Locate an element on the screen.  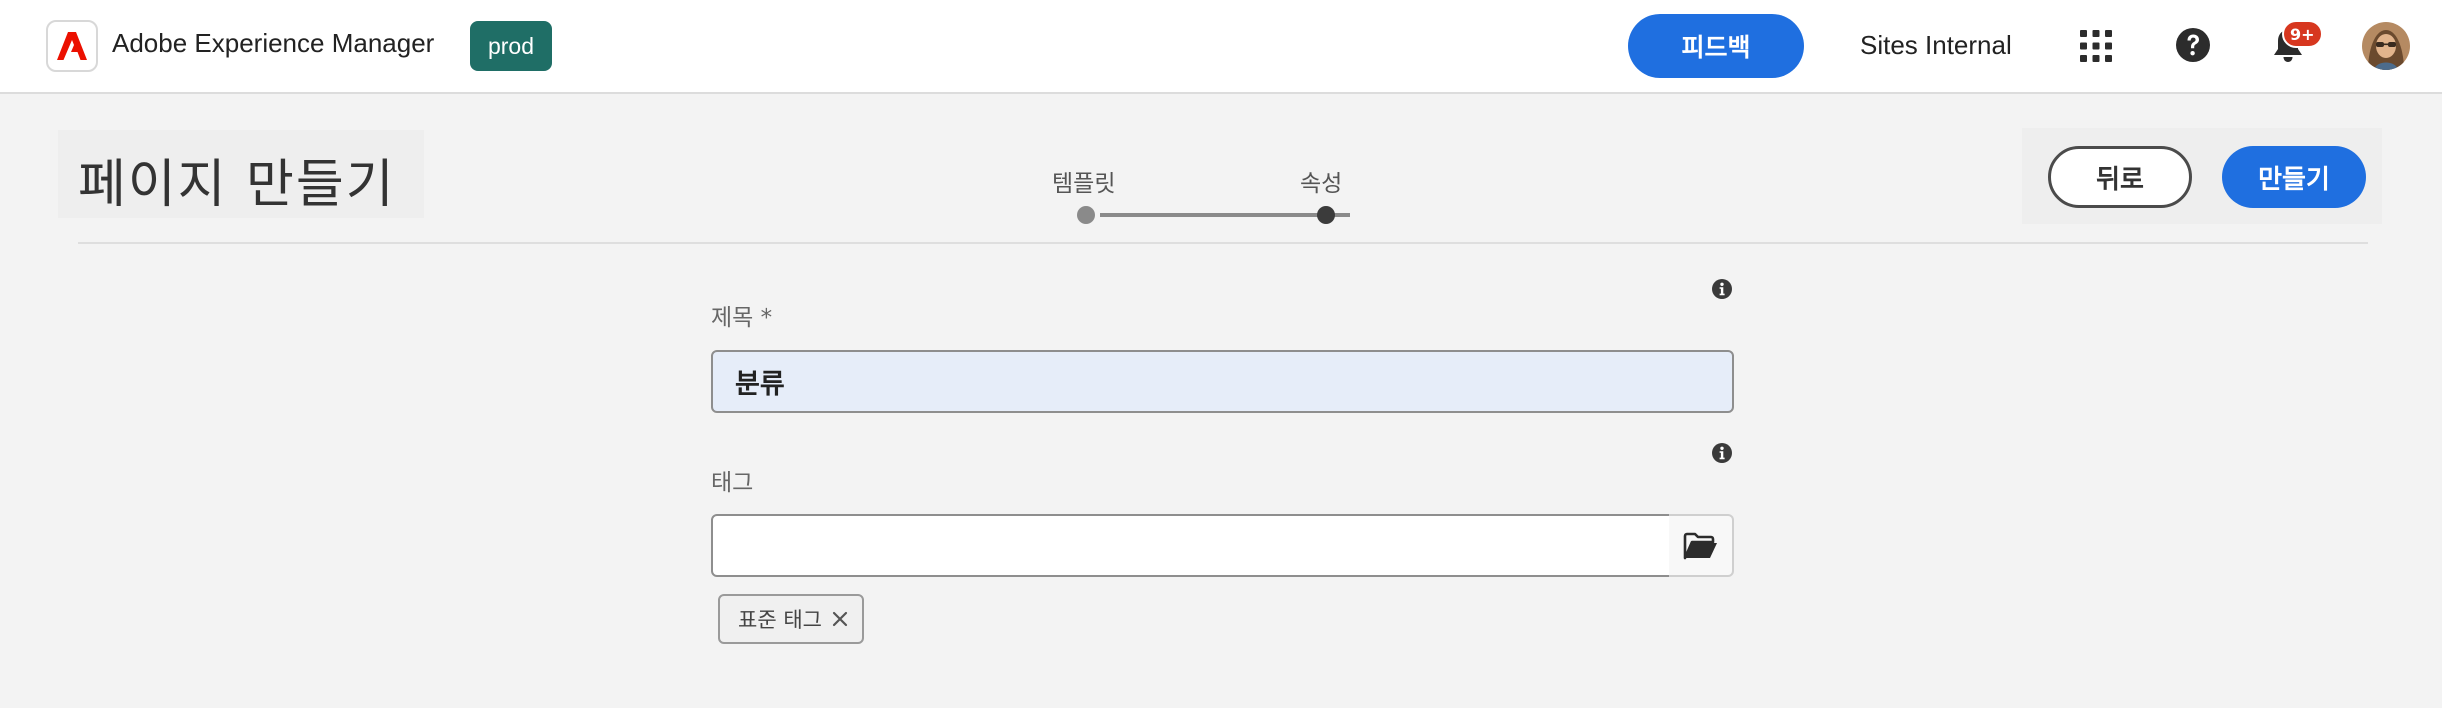
apps-grid-icon is located at coordinates (2096, 46).